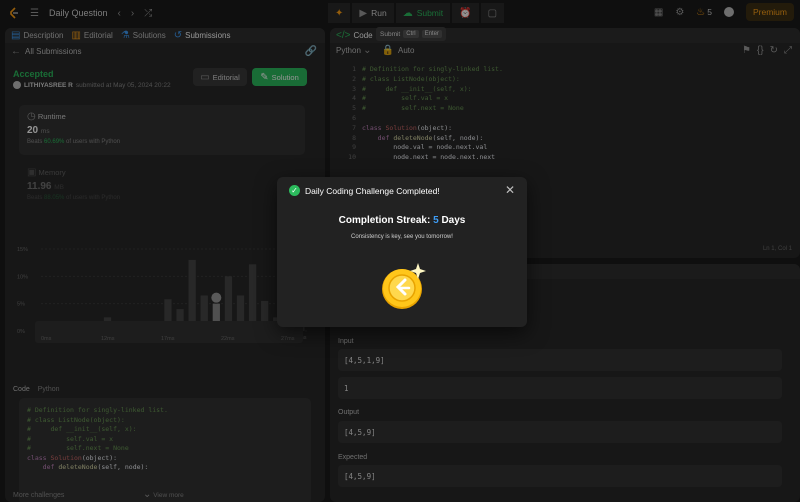 Image resolution: width=800 pixels, height=502 pixels. What do you see at coordinates (510, 190) in the screenshot?
I see `close-icon: ✕` at bounding box center [510, 190].